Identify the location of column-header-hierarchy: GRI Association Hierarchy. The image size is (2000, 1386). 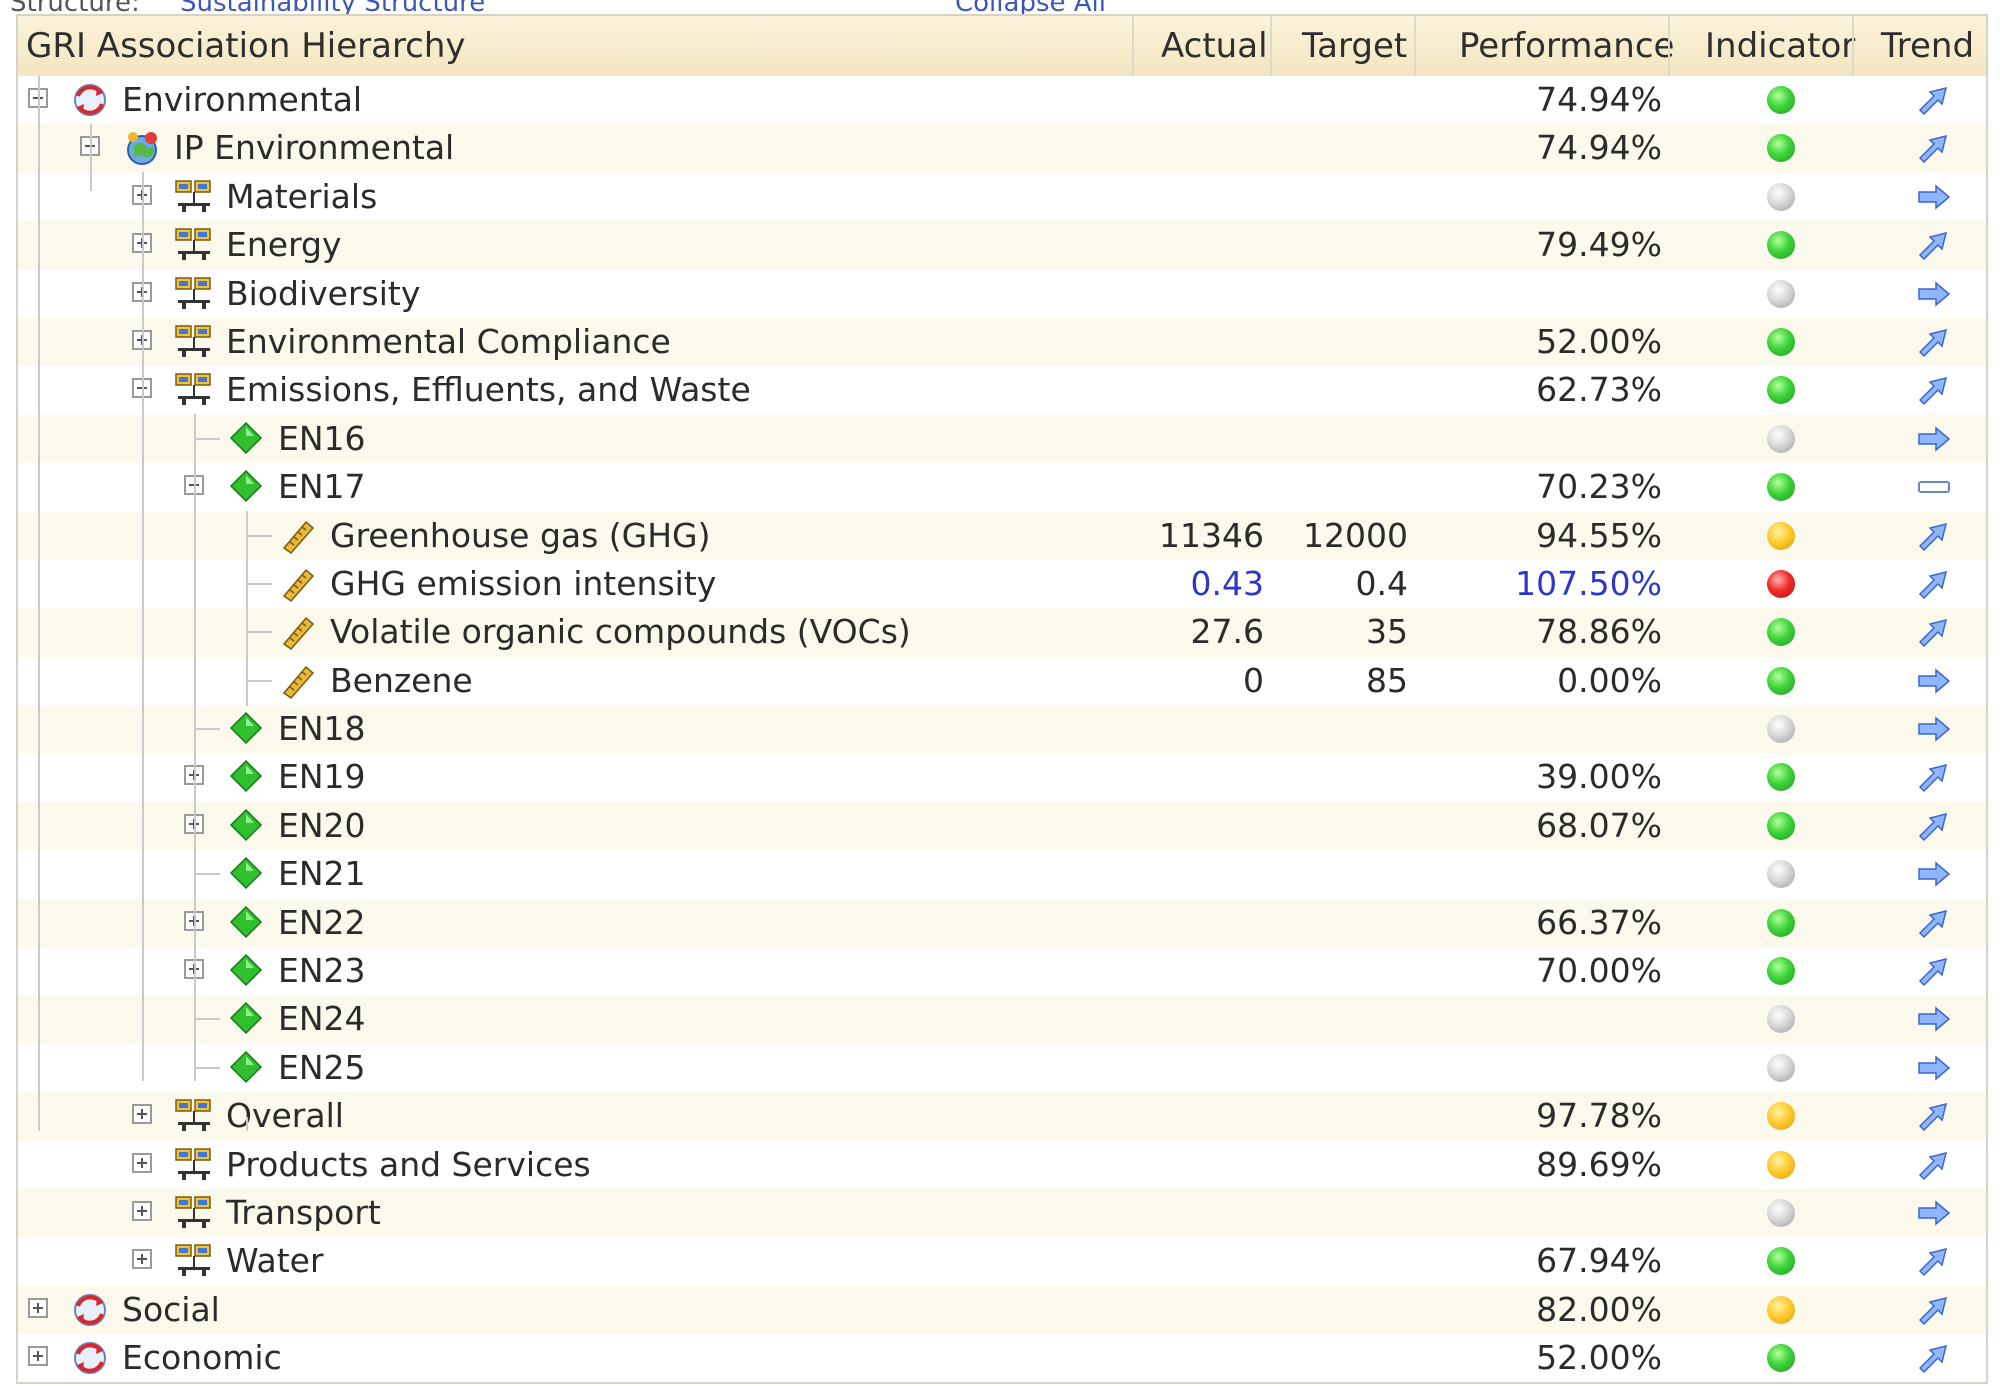
(246, 46).